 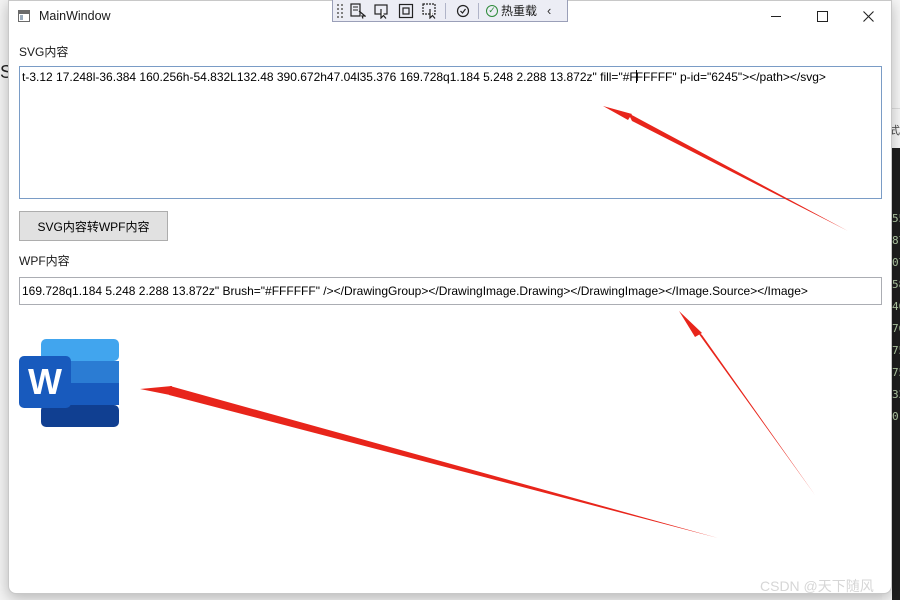 I want to click on pointer-select-button, so click(x=382, y=11).